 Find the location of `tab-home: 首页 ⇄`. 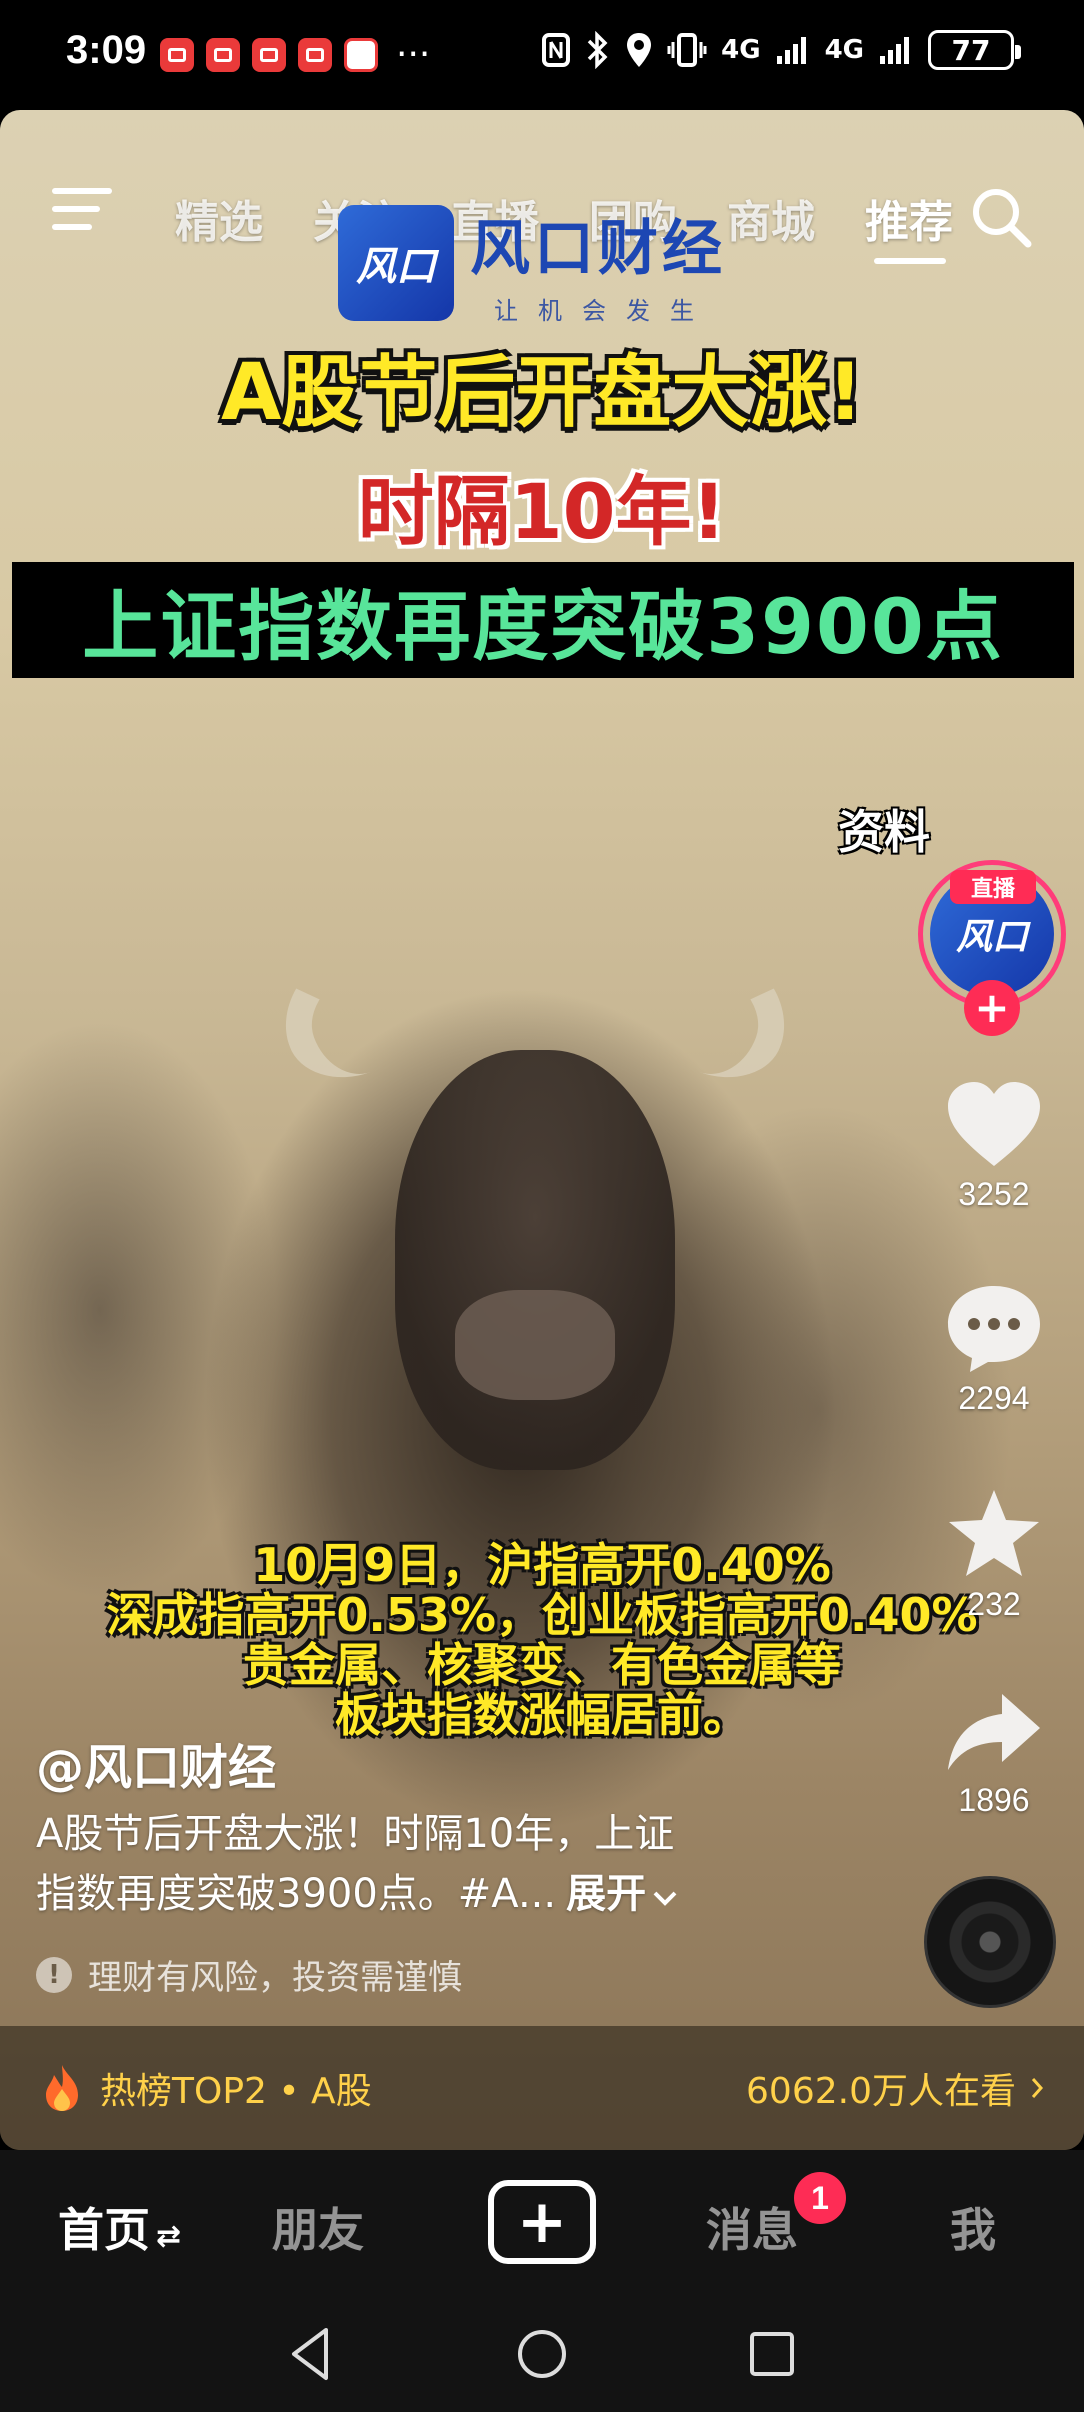

tab-home: 首页 ⇄ is located at coordinates (119, 2227).